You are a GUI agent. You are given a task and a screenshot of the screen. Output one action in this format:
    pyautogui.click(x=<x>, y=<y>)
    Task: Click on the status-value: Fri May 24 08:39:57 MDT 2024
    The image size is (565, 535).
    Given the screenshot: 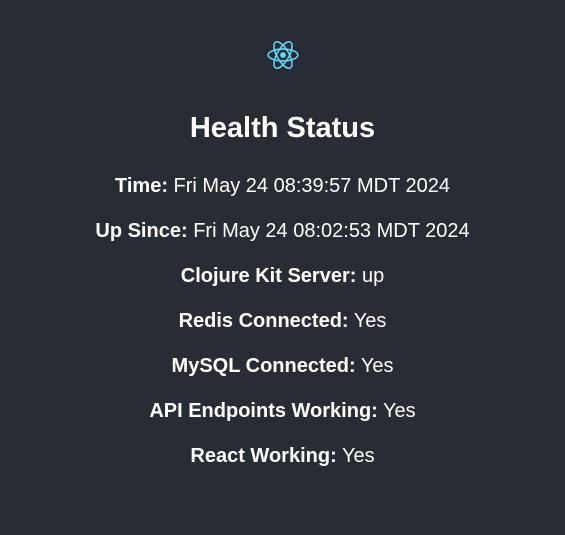 What is the action you would take?
    pyautogui.click(x=311, y=186)
    